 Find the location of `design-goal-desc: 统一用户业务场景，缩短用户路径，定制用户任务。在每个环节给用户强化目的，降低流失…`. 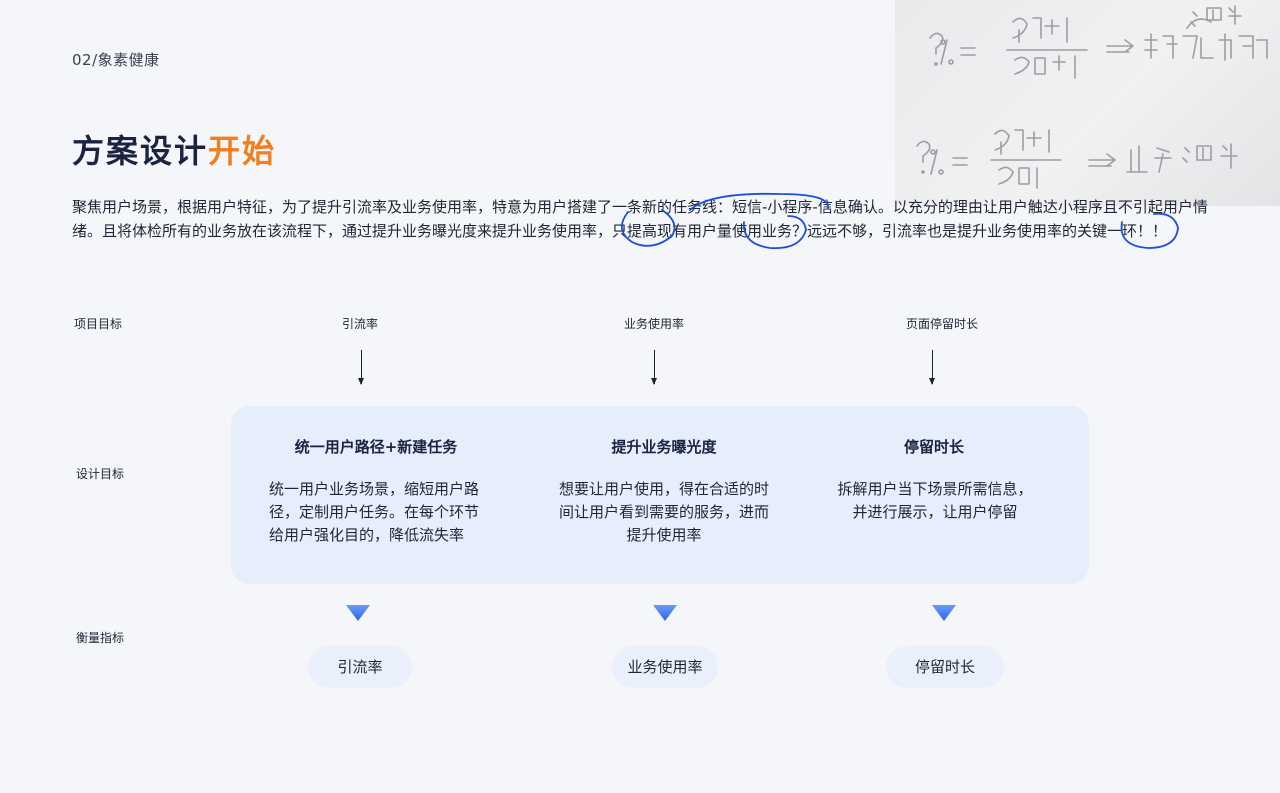

design-goal-desc: 统一用户业务场景，缩短用户路径，定制用户任务。在每个环节给用户强化目的，降低流失… is located at coordinates (374, 512).